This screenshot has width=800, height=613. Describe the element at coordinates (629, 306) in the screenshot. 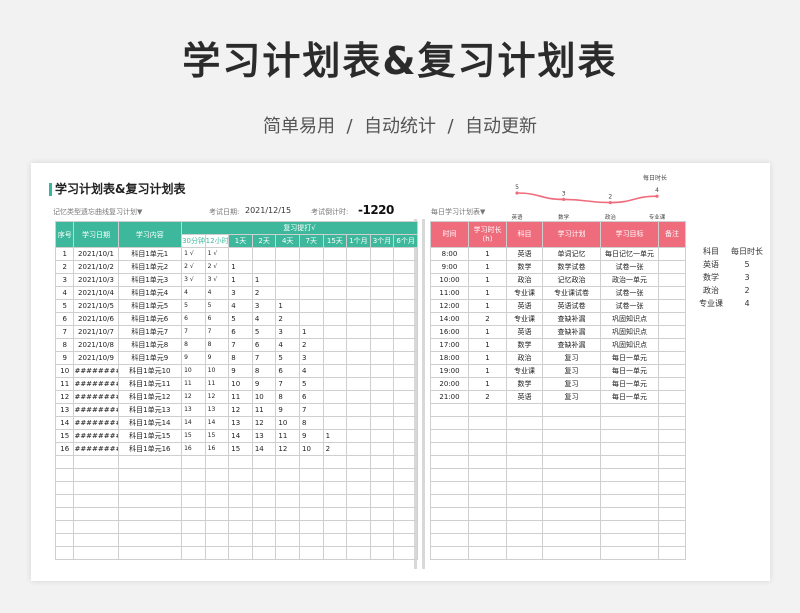

I see `cell-goal: 试卷一张` at that location.